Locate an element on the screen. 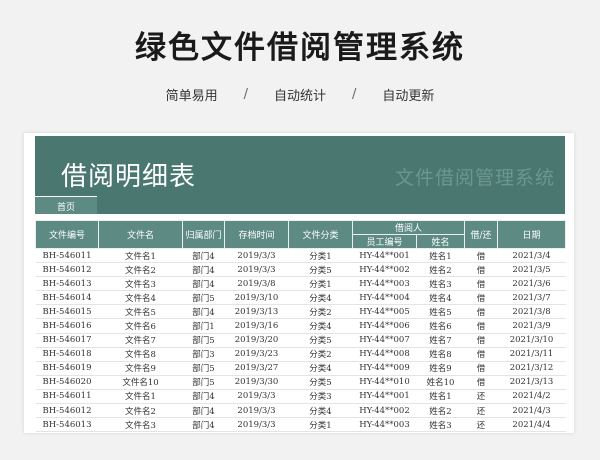 The height and width of the screenshot is (460, 600). cell-file-no: BH-546018 is located at coordinates (67, 354).